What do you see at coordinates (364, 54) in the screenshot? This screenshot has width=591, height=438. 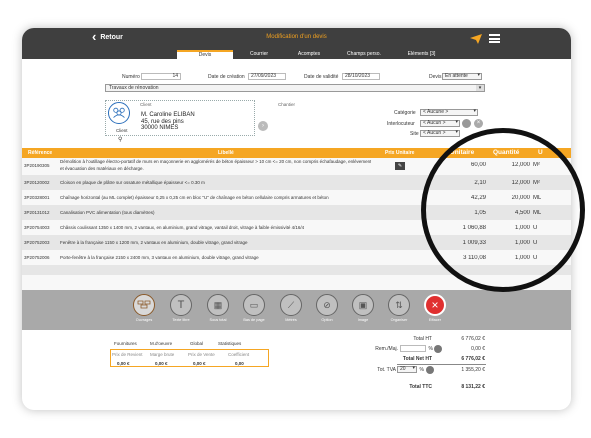 I see `tab-champs-perso: Champs perso.` at bounding box center [364, 54].